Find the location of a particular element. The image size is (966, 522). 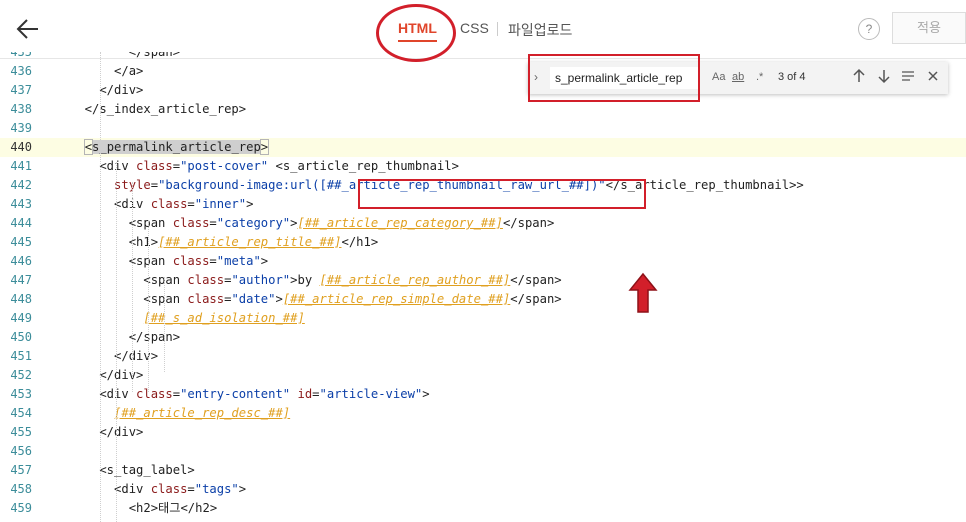

line-number: 442 is located at coordinates (21, 185).